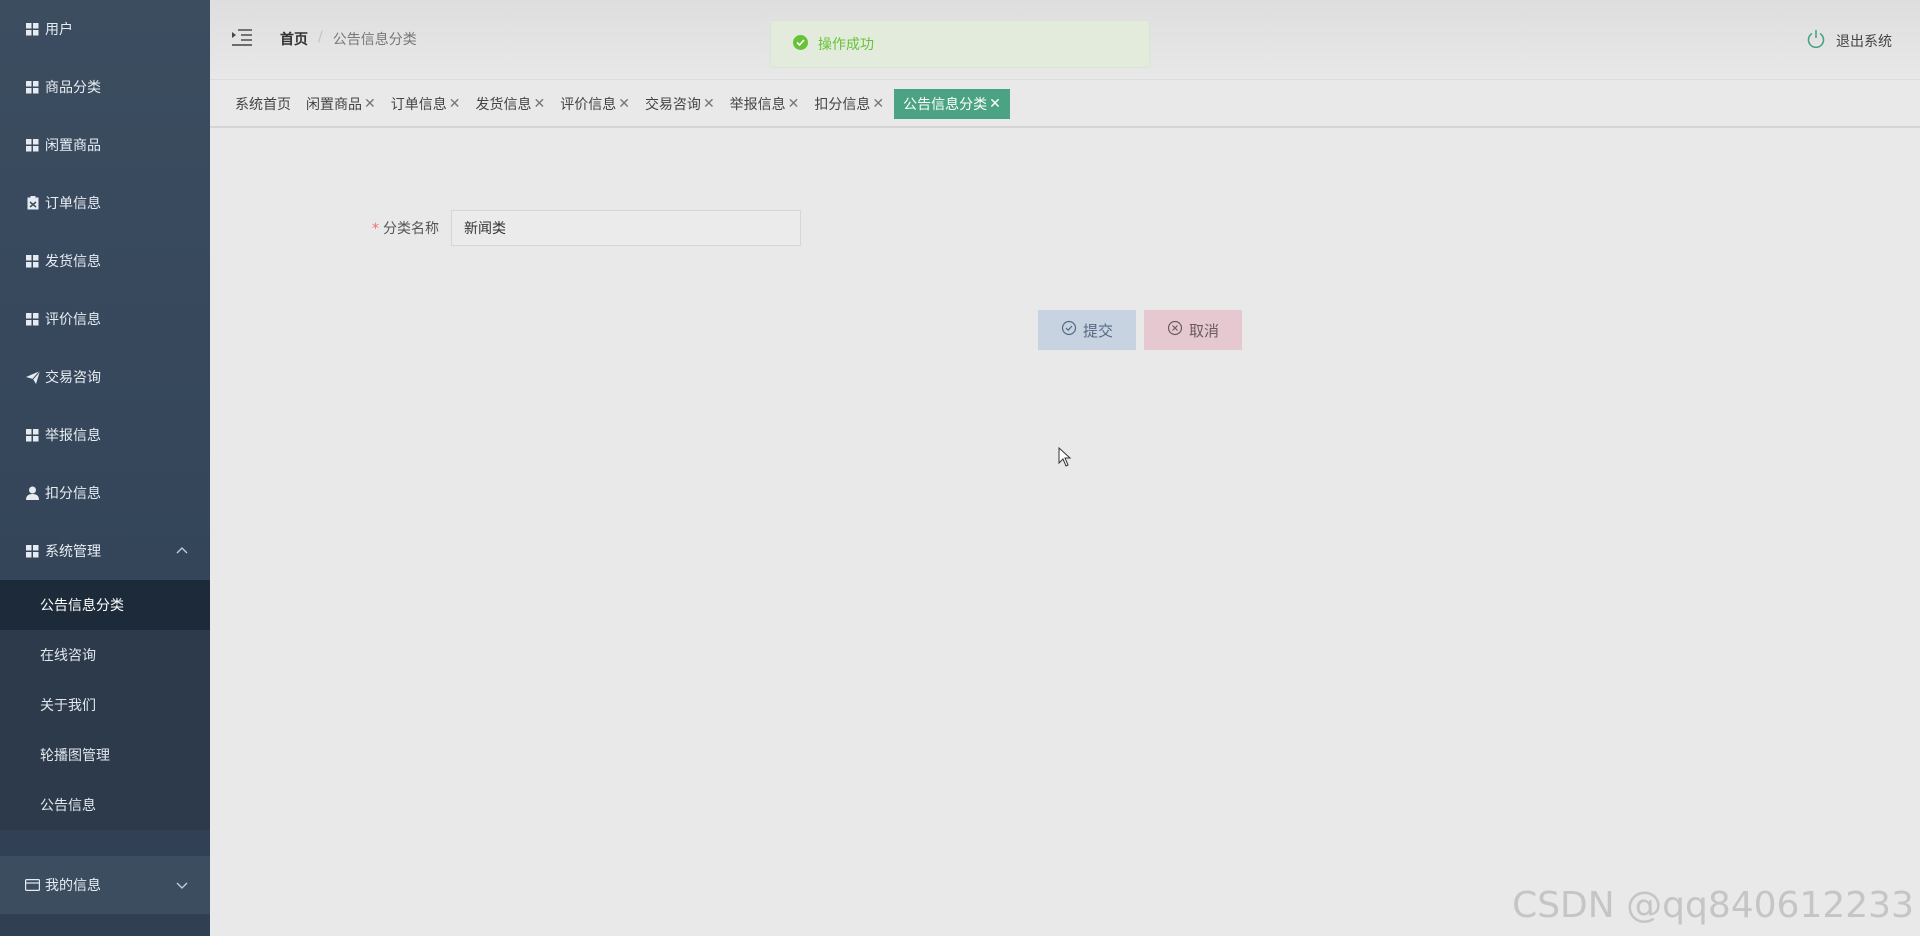  I want to click on submit-label: 提交, so click(1097, 330).